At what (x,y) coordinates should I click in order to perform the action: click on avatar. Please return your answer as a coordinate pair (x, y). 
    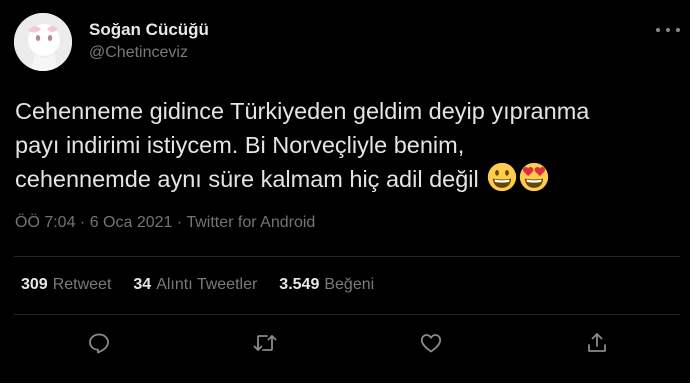
    Looking at the image, I should click on (43, 42).